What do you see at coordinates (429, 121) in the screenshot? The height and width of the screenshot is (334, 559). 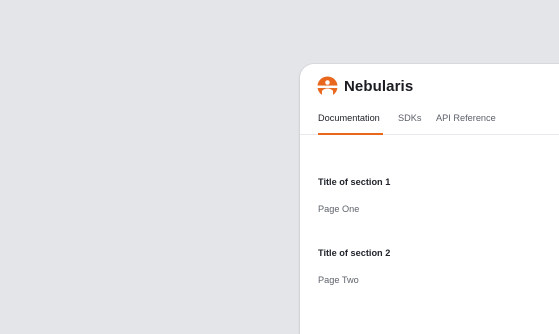 I see `docs-tabs: Documentation SDKs API Reference` at bounding box center [429, 121].